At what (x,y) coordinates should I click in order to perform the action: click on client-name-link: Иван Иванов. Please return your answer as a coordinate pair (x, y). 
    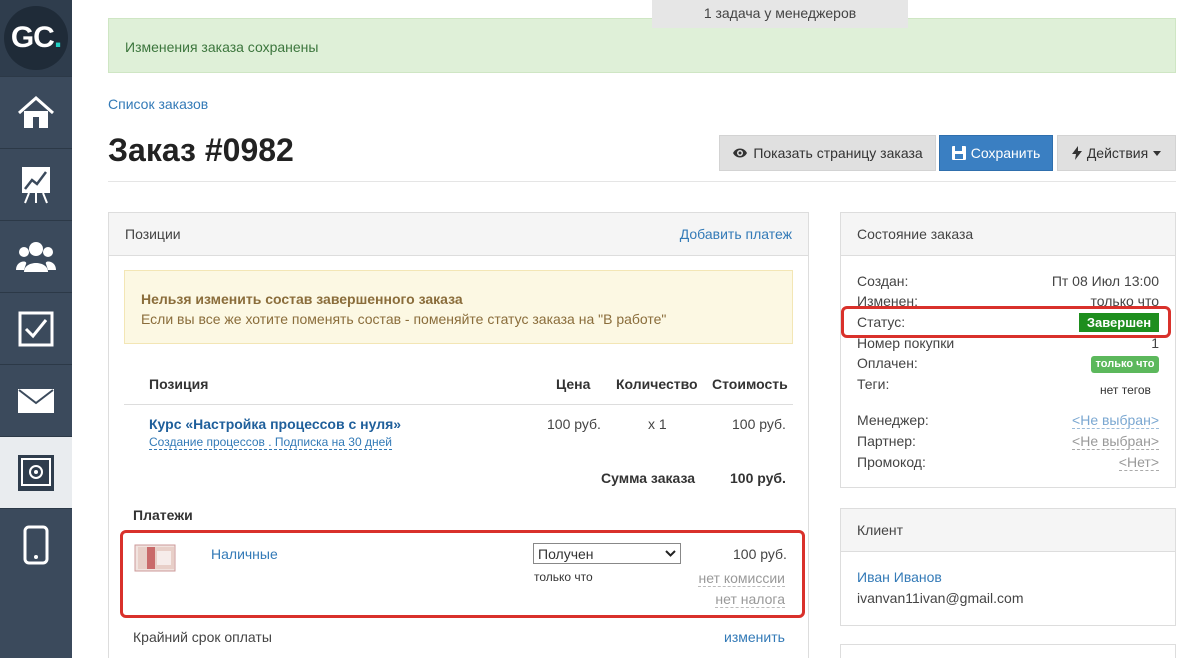
    Looking at the image, I should click on (899, 577).